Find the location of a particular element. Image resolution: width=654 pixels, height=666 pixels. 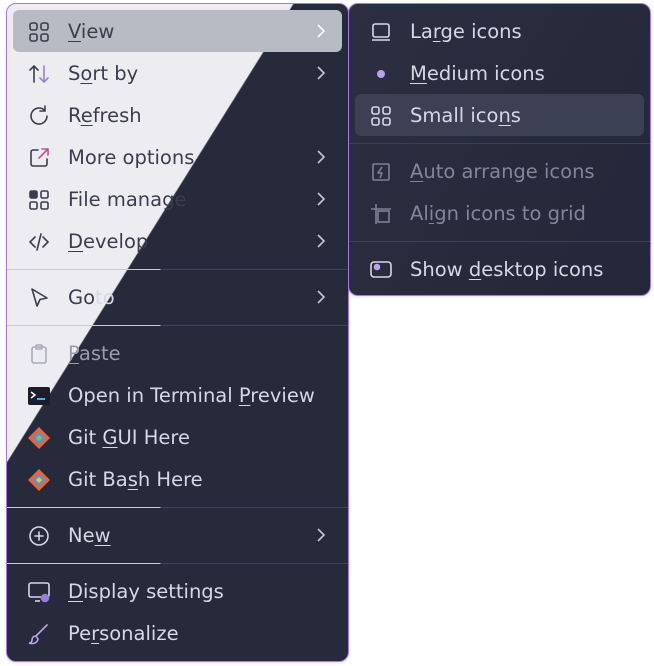

submenu-item-label: Auto arrange icons is located at coordinates (502, 171).